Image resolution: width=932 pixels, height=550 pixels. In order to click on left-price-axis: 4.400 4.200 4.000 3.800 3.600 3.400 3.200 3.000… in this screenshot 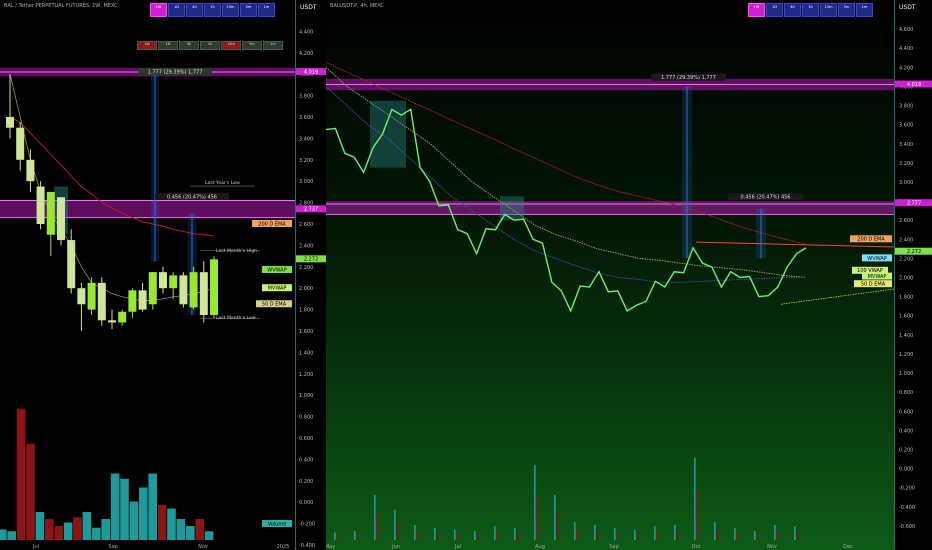, I will do `click(310, 275)`.